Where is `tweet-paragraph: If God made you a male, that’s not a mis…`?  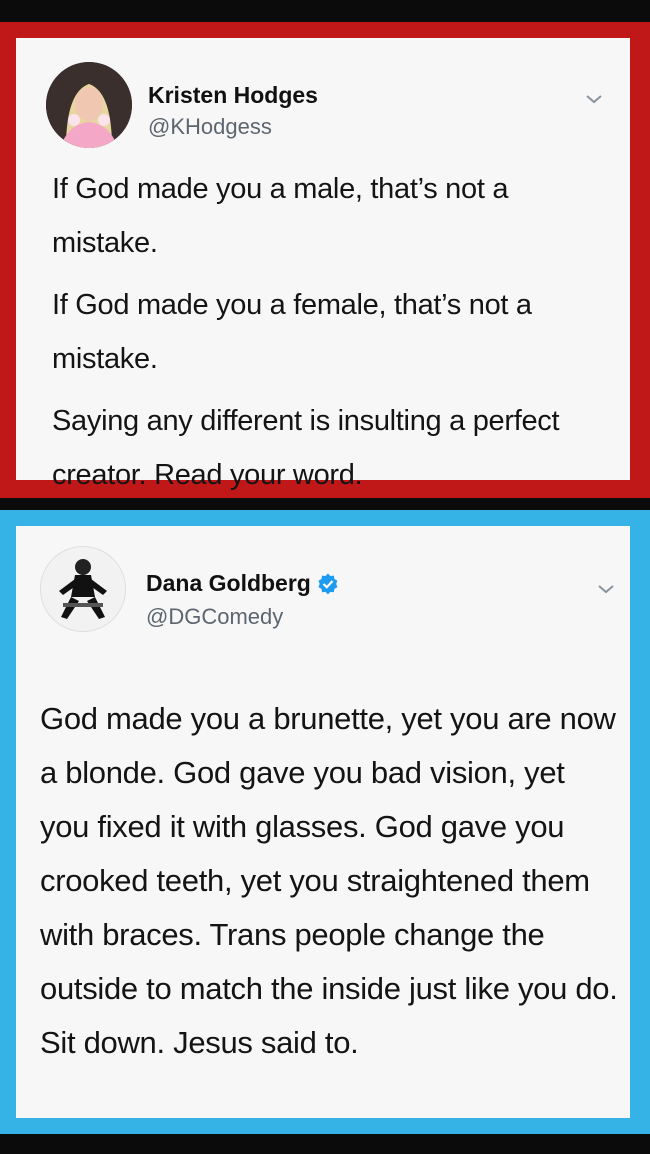 tweet-paragraph: If God made you a male, that’s not a mis… is located at coordinates (280, 216).